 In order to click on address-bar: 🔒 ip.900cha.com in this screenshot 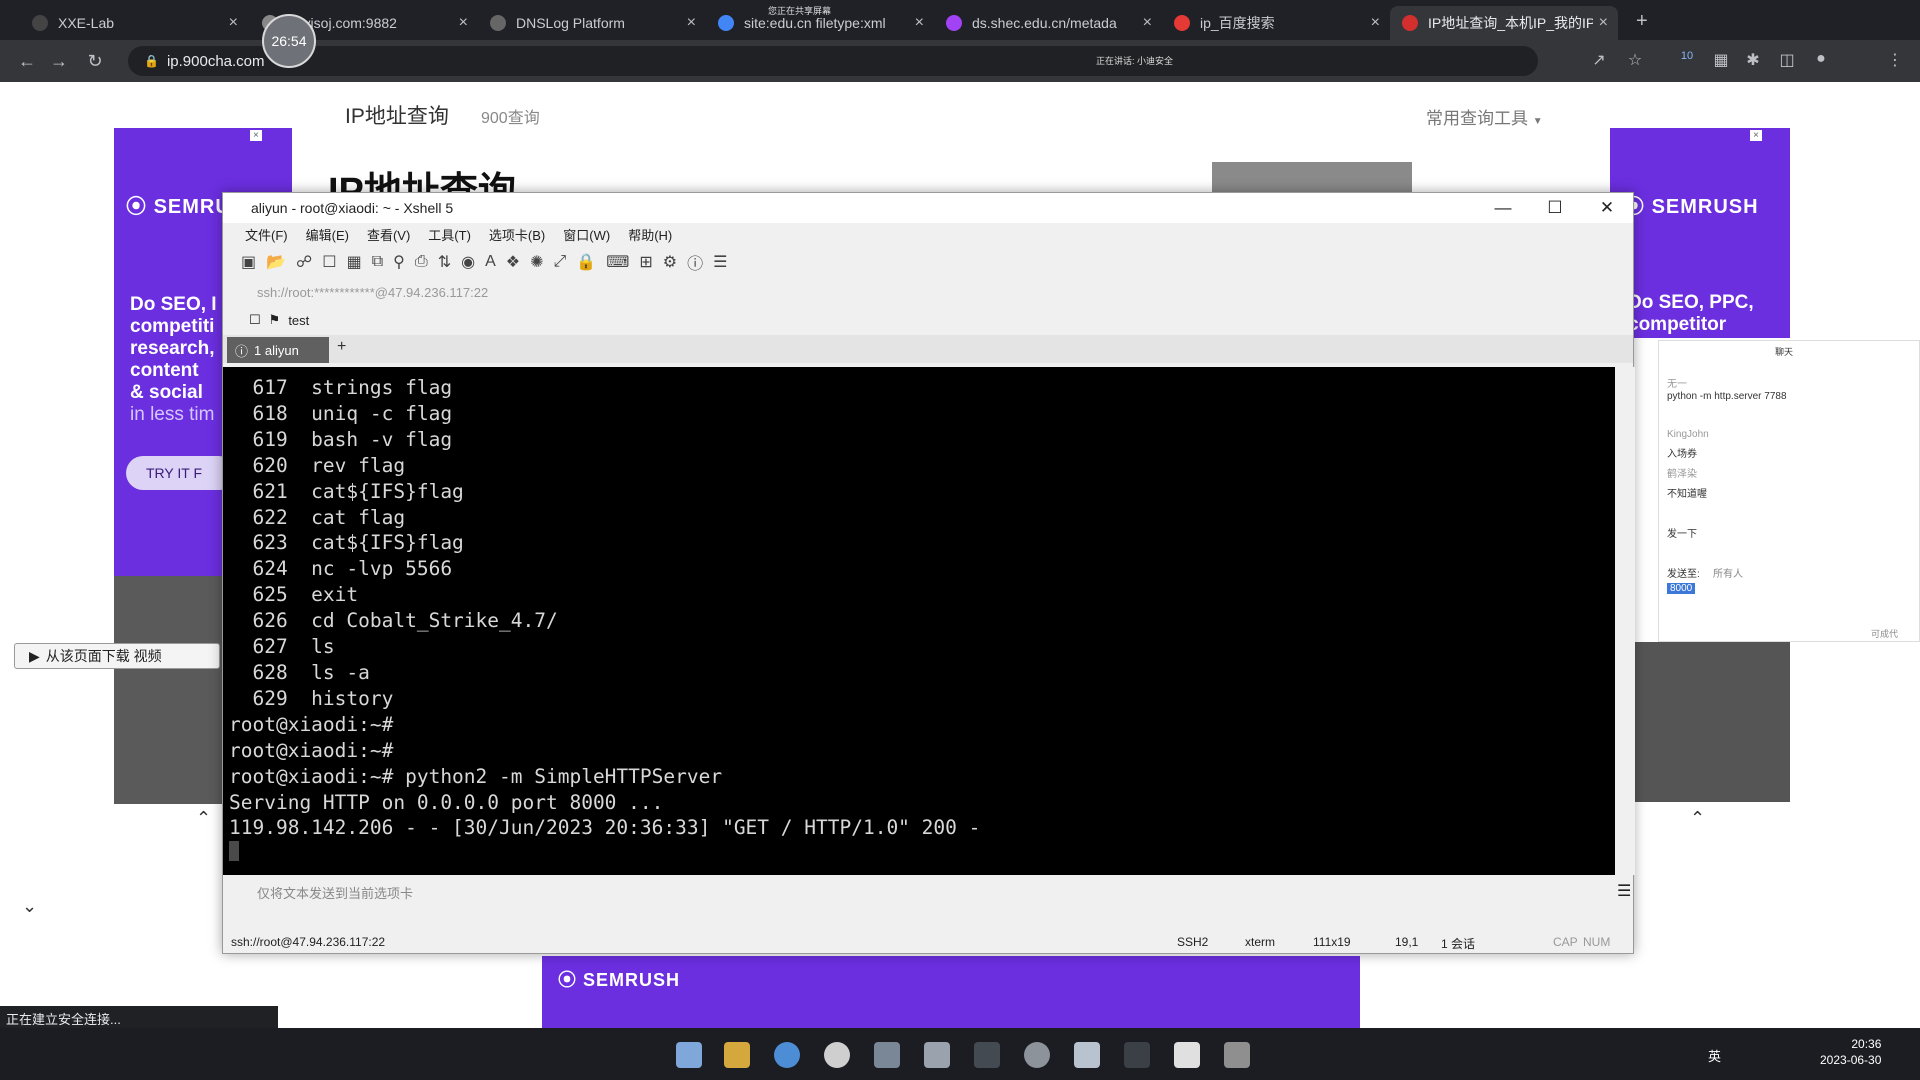, I will do `click(833, 61)`.